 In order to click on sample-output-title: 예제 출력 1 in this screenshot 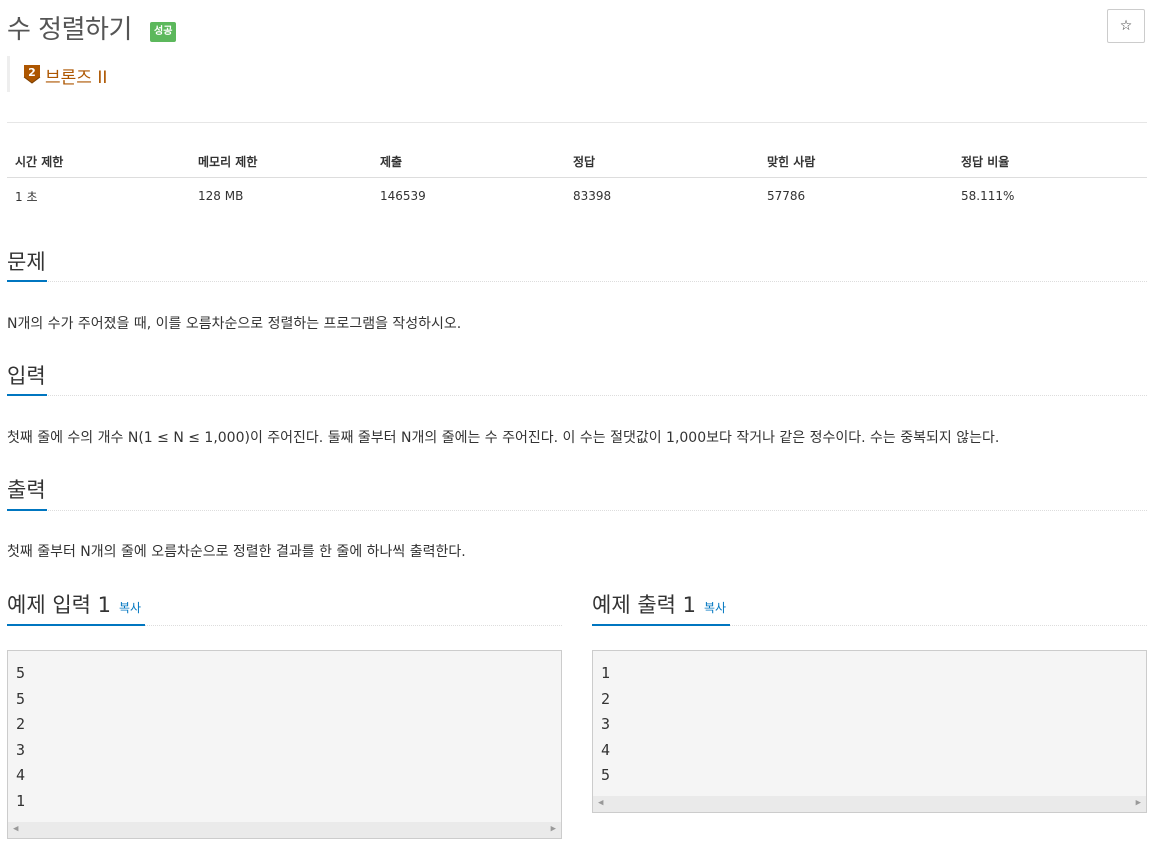, I will do `click(644, 605)`.